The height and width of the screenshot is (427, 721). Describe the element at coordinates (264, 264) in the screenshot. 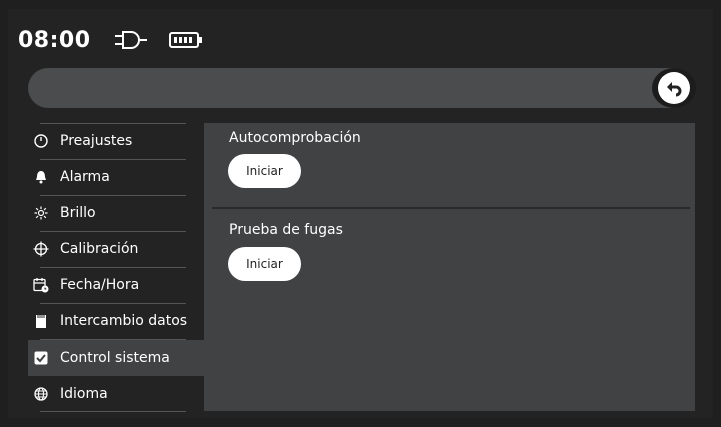

I see `leak-test-start-button: Iniciar` at that location.